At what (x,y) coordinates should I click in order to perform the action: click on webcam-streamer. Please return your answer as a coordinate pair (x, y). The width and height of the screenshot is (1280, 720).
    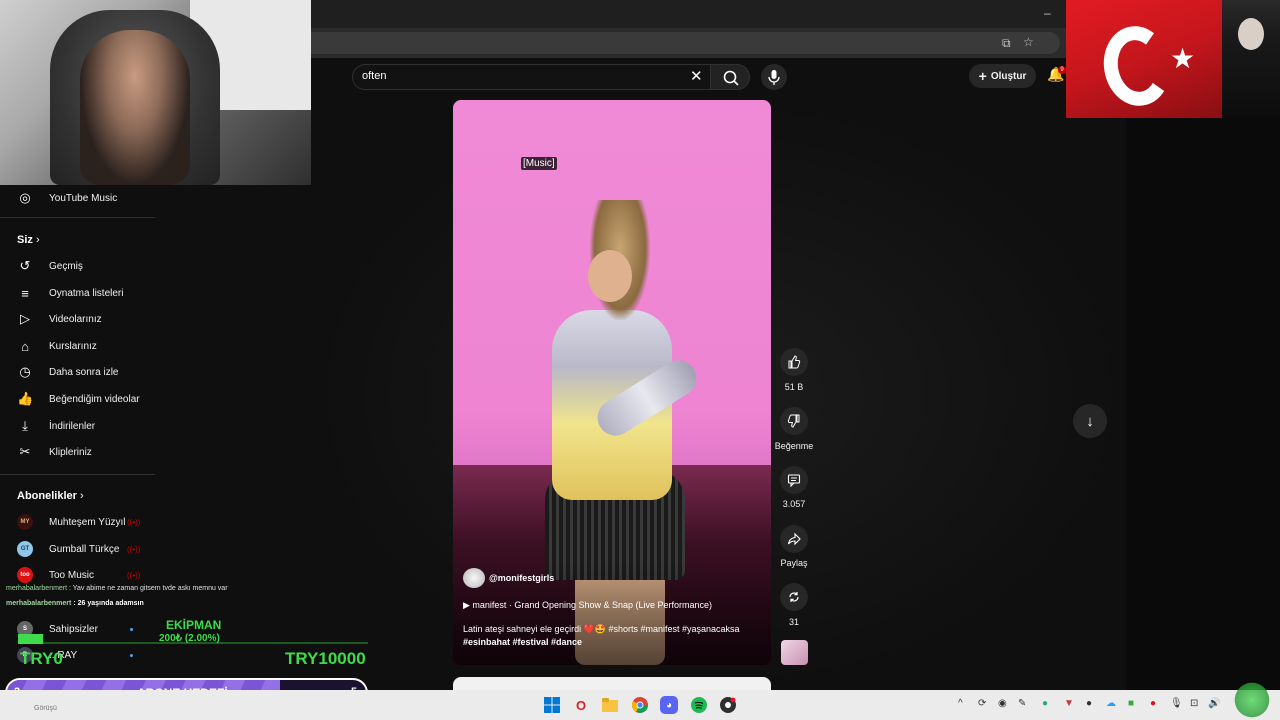
    Looking at the image, I should click on (135, 107).